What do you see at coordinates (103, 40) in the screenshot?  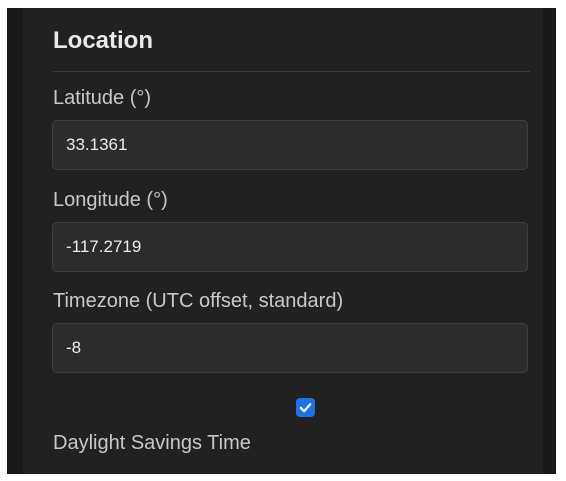 I see `section-title: Location` at bounding box center [103, 40].